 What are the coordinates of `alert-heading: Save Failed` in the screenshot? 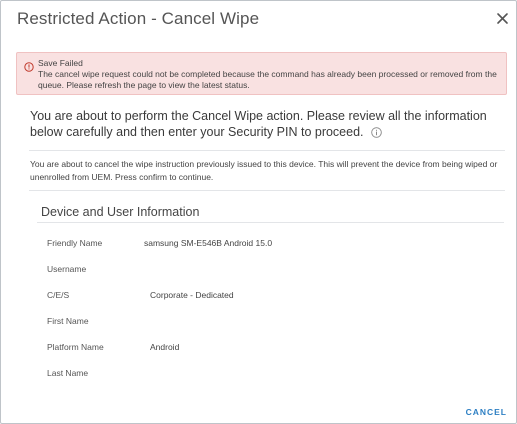 It's located at (60, 63).